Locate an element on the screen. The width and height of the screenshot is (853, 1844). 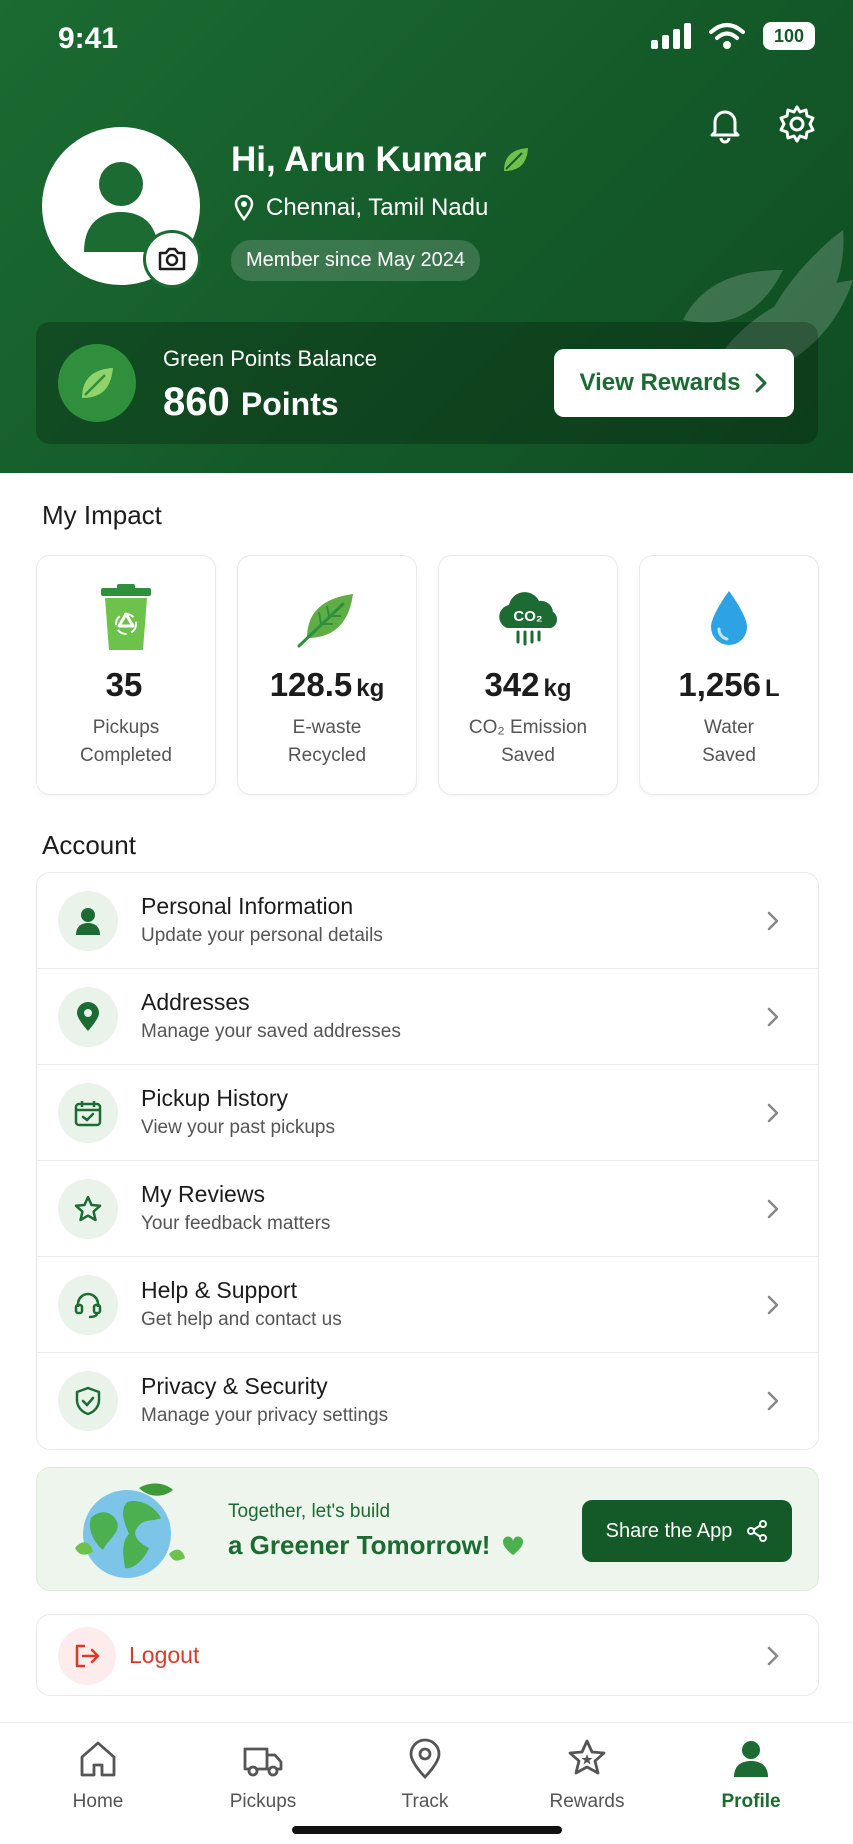
view-rewards-button: View Rewards is located at coordinates (674, 383).